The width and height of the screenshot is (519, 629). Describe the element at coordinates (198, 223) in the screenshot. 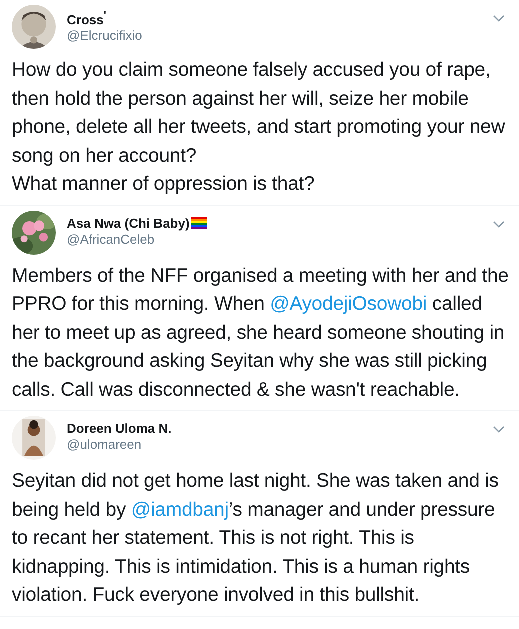

I see `rainbow-flag-icon` at that location.